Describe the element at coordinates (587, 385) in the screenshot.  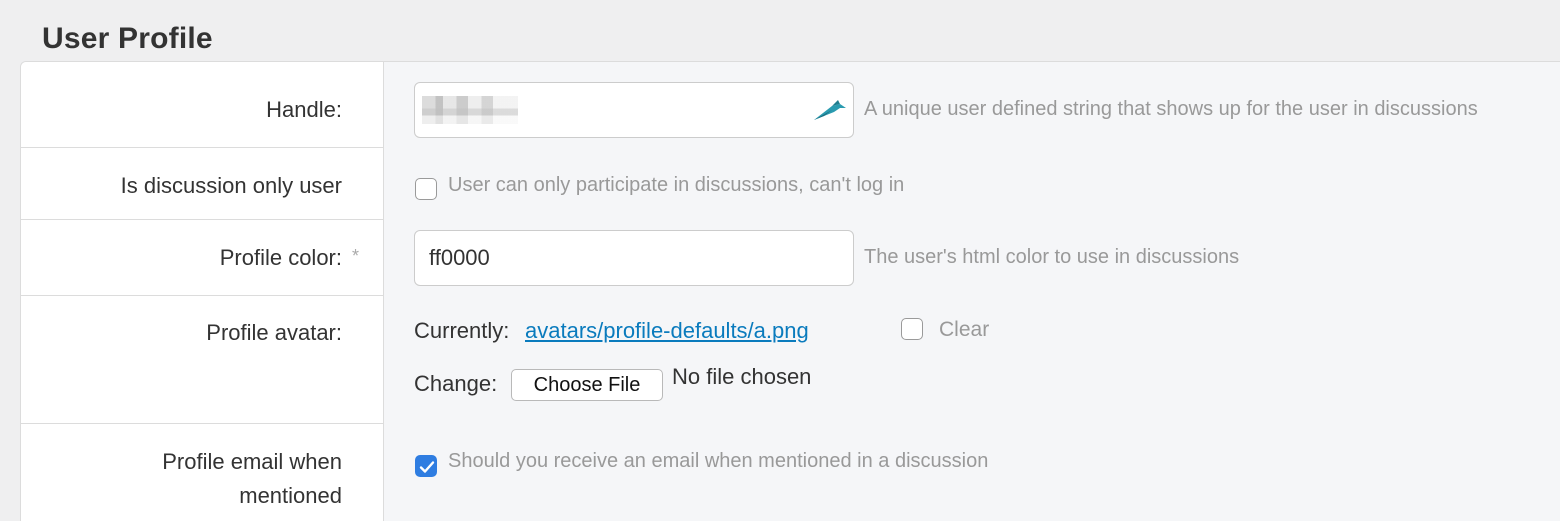
I see `choose-file-button: Choose File` at that location.